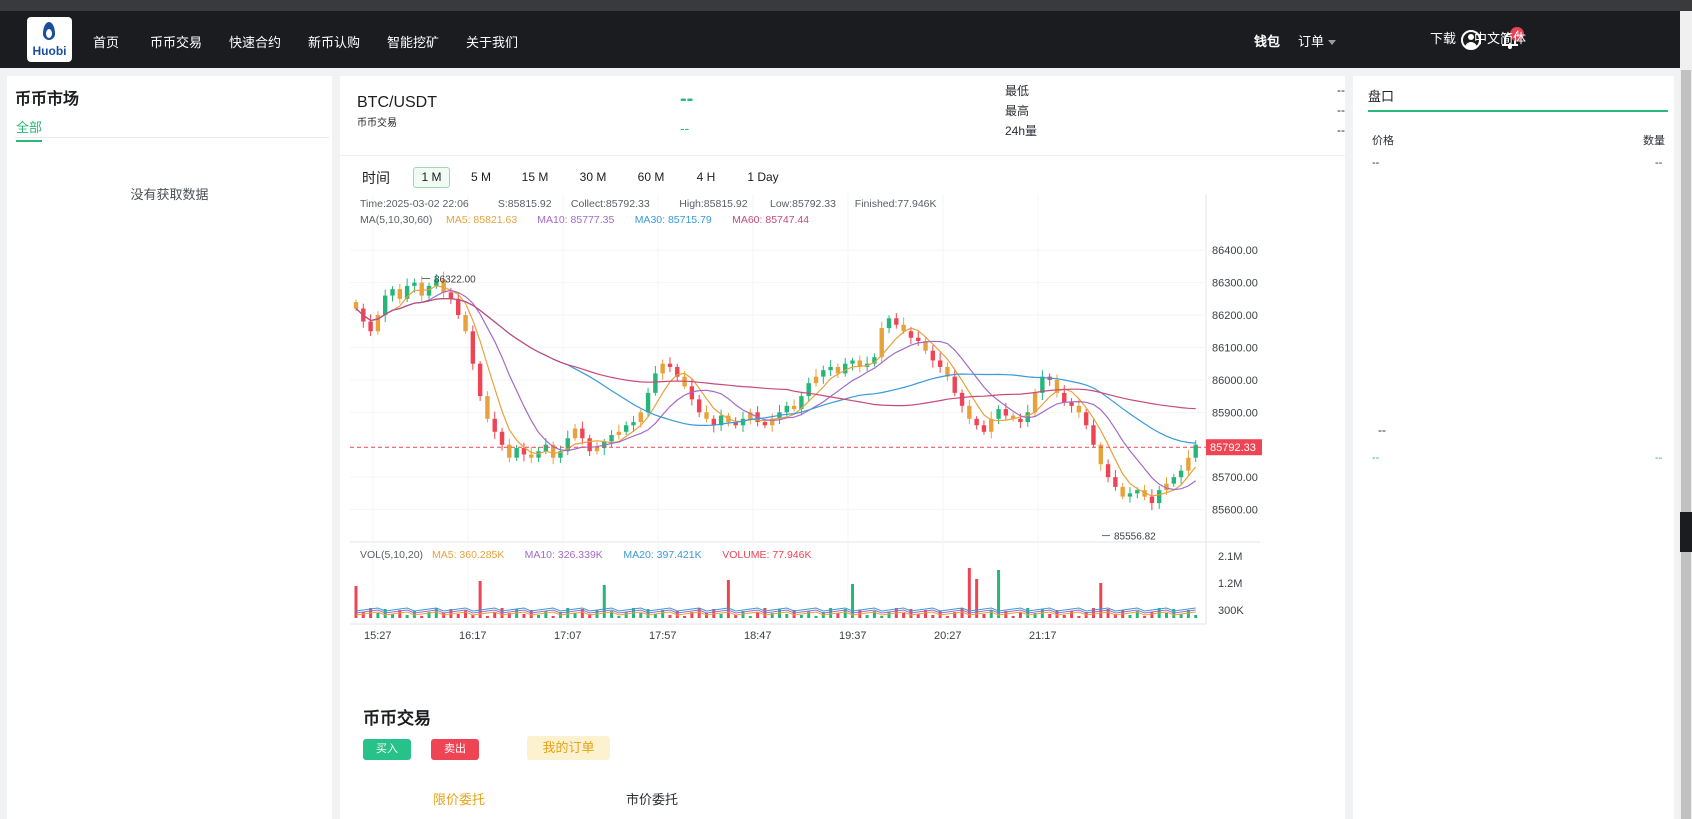  Describe the element at coordinates (255, 41) in the screenshot. I see `nav-item-quick-contract: 快速合约` at that location.